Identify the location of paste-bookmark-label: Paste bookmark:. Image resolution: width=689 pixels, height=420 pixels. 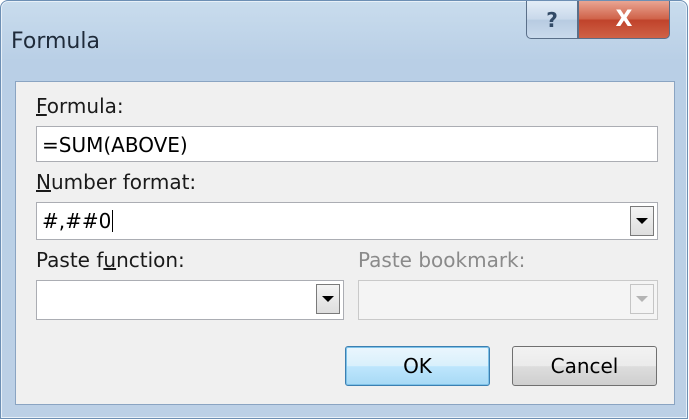
(442, 260).